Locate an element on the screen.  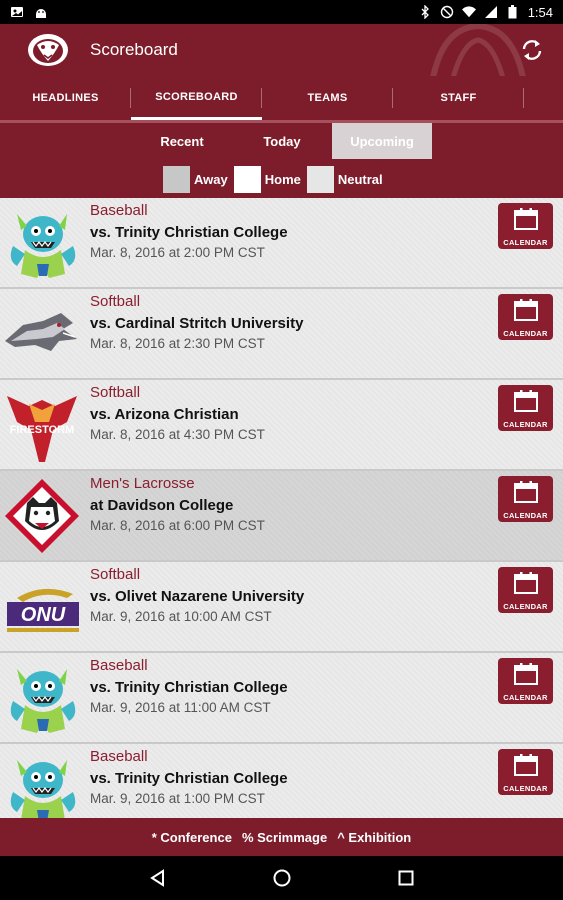
wifi-icon is located at coordinates (468, 12).